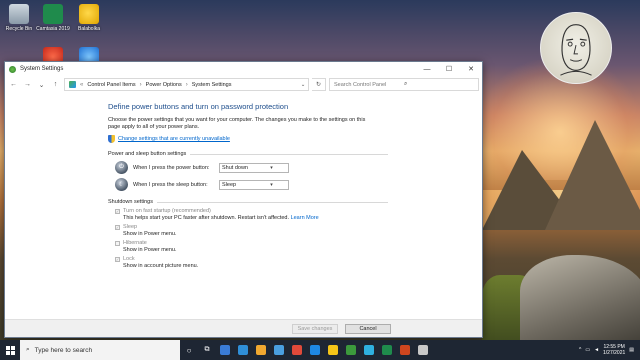  Describe the element at coordinates (167, 211) in the screenshot. I see `checkbox-label: Turn on fast startup (recommended)` at that location.